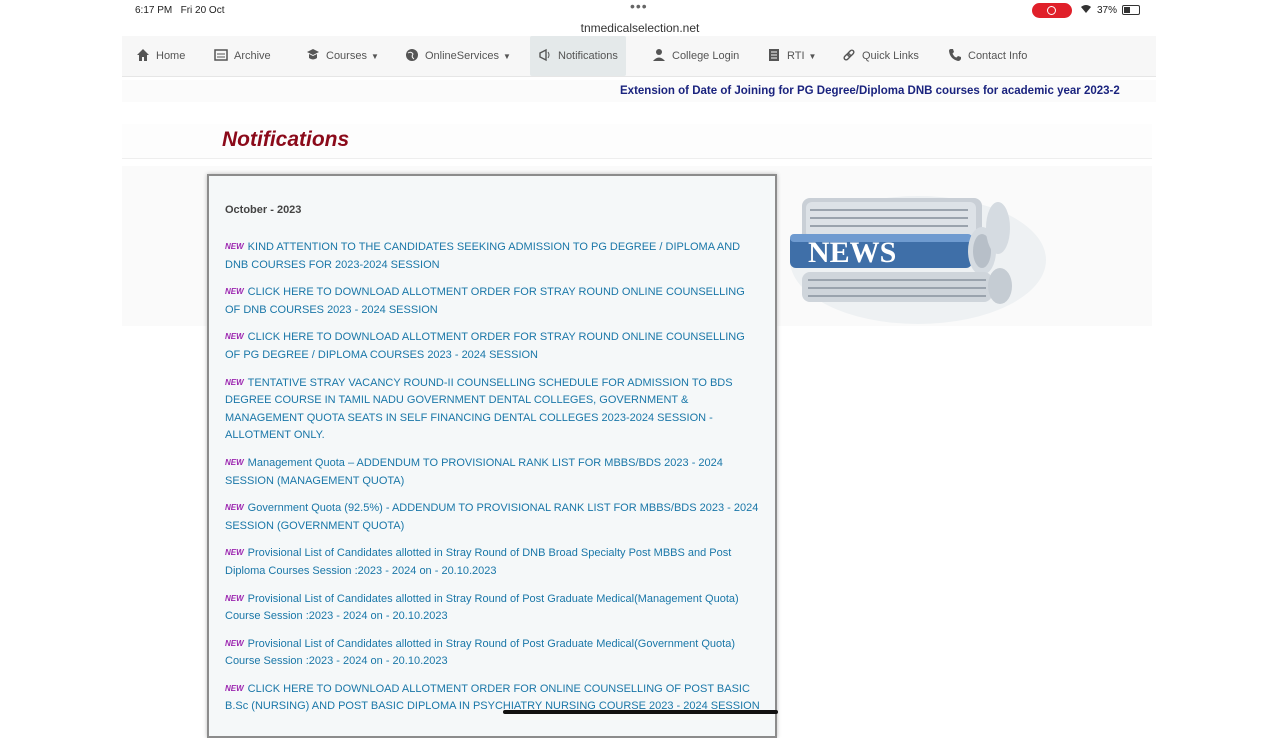 The width and height of the screenshot is (1280, 738). I want to click on nav-label: Notifications, so click(588, 56).